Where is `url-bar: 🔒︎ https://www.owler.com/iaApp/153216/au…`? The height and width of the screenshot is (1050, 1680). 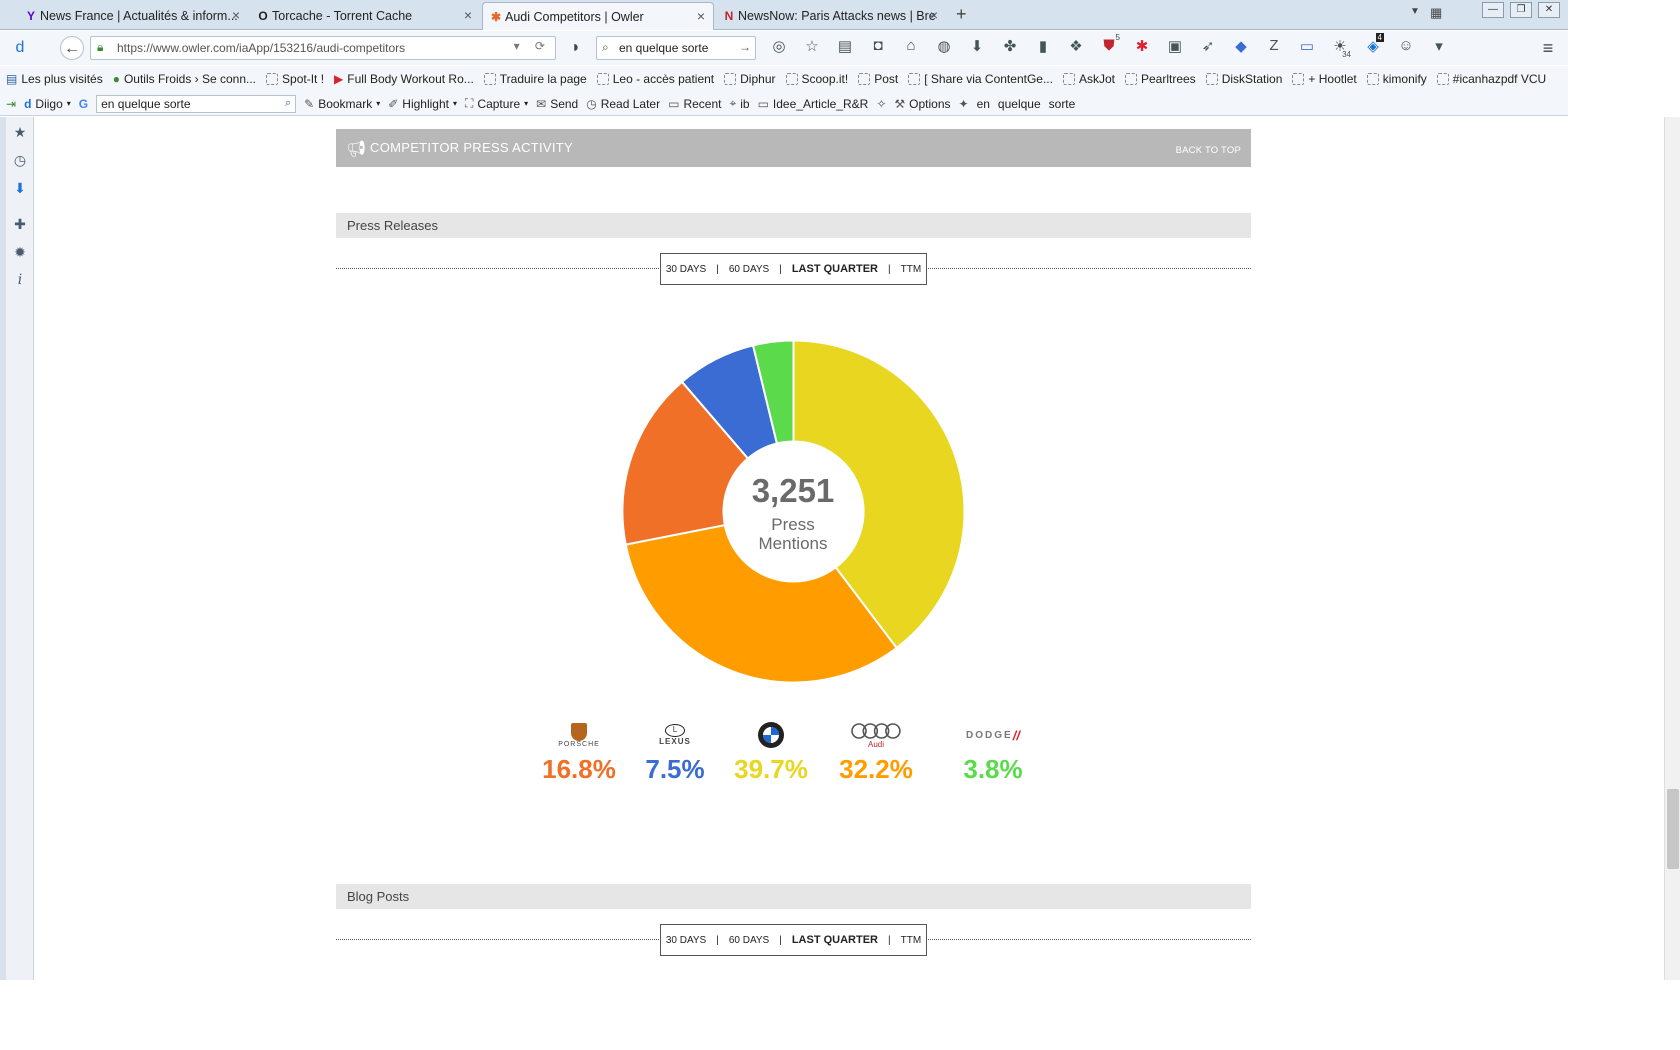 url-bar: 🔒︎ https://www.owler.com/iaApp/153216/au… is located at coordinates (323, 48).